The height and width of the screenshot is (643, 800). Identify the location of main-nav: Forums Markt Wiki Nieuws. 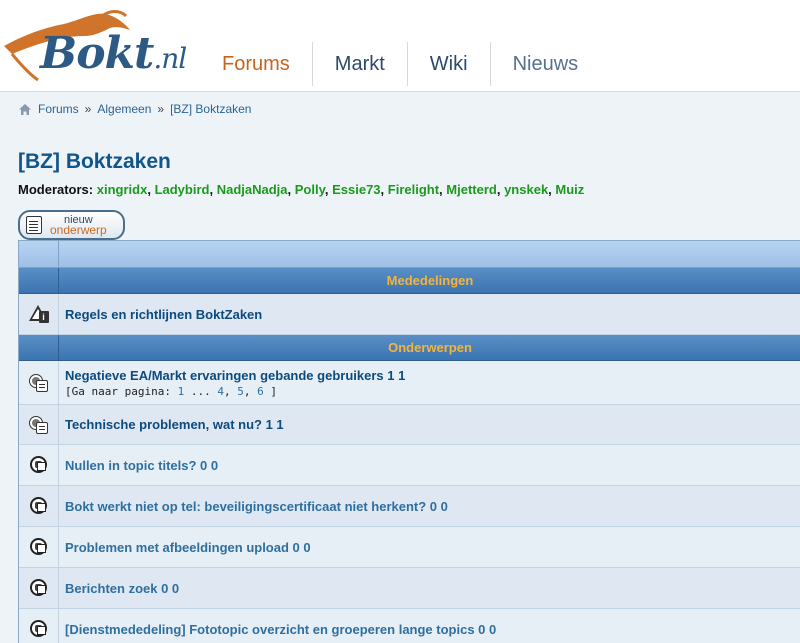
(400, 65).